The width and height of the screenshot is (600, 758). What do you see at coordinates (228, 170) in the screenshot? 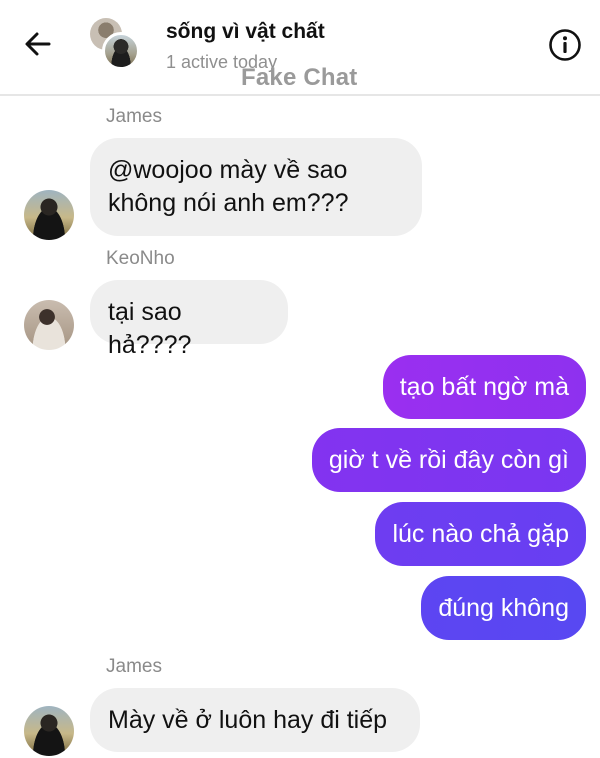
I see `message-text-line: @woojoo mày về sao` at bounding box center [228, 170].